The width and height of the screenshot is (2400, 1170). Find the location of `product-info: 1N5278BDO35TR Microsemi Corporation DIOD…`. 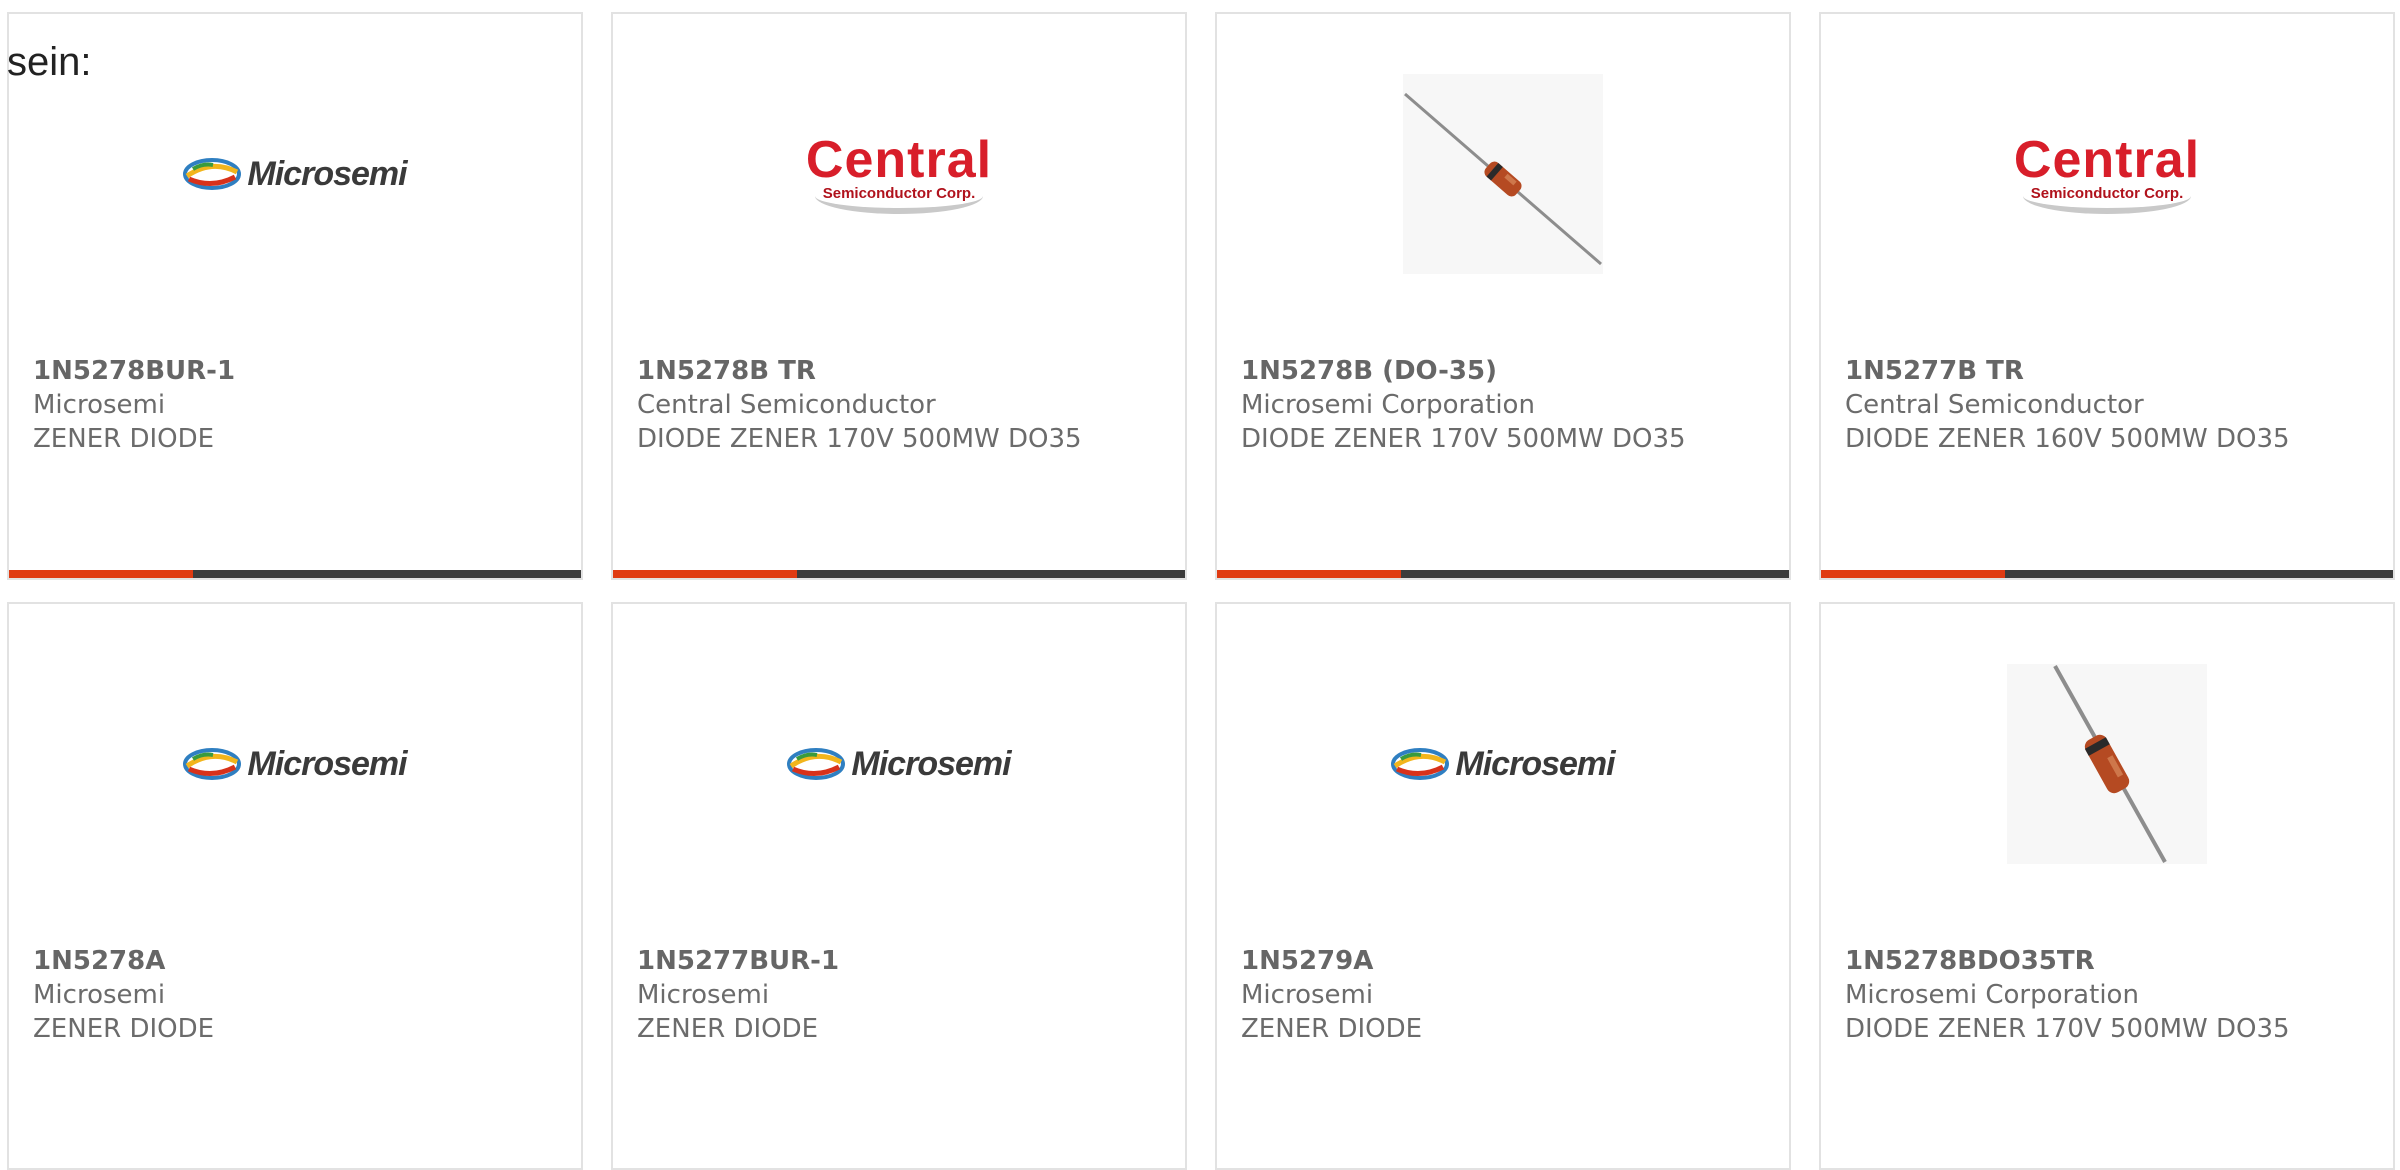

product-info: 1N5278BDO35TR Microsemi Corporation DIOD… is located at coordinates (2080, 995).